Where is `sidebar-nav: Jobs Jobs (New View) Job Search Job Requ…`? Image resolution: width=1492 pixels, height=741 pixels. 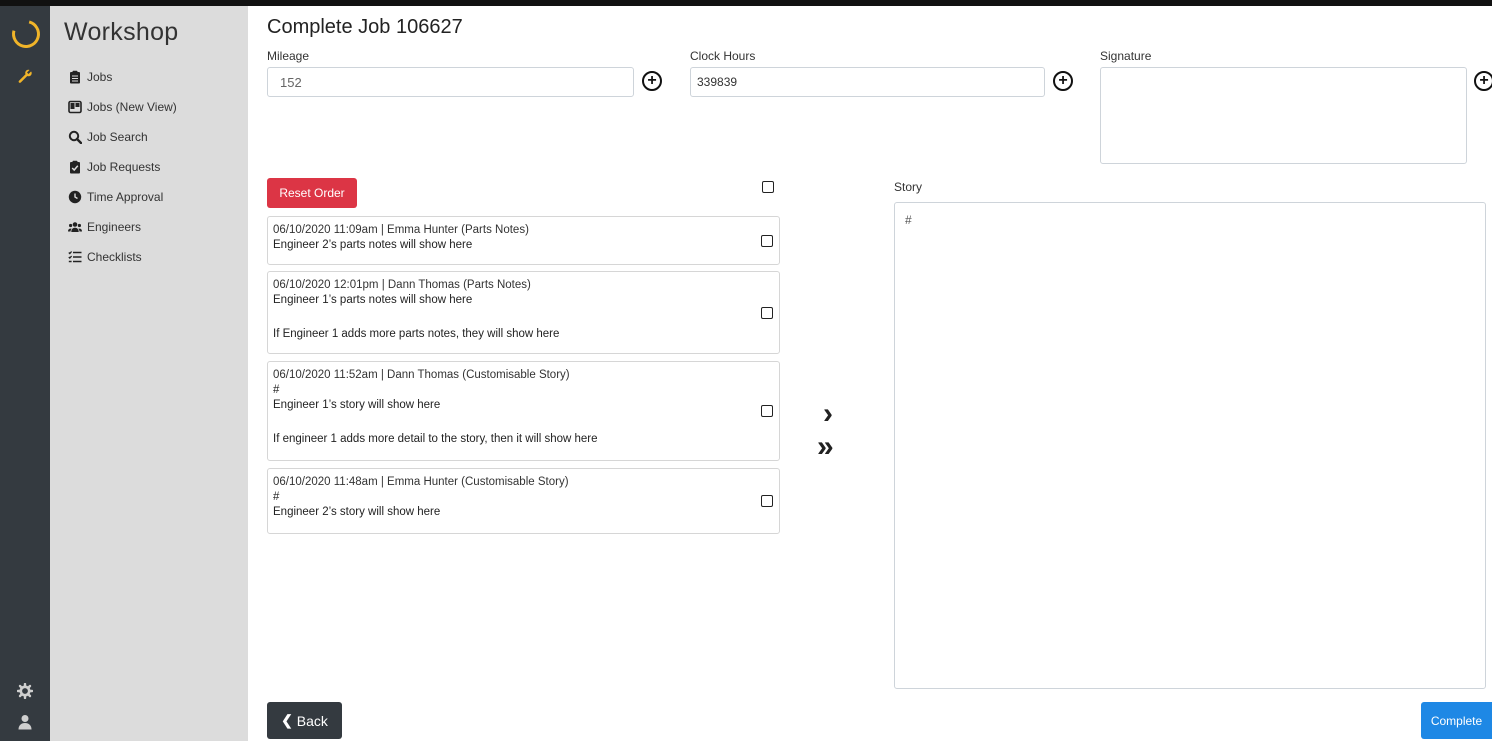
sidebar-nav: Jobs Jobs (New View) Job Search Job Requ… is located at coordinates (122, 167).